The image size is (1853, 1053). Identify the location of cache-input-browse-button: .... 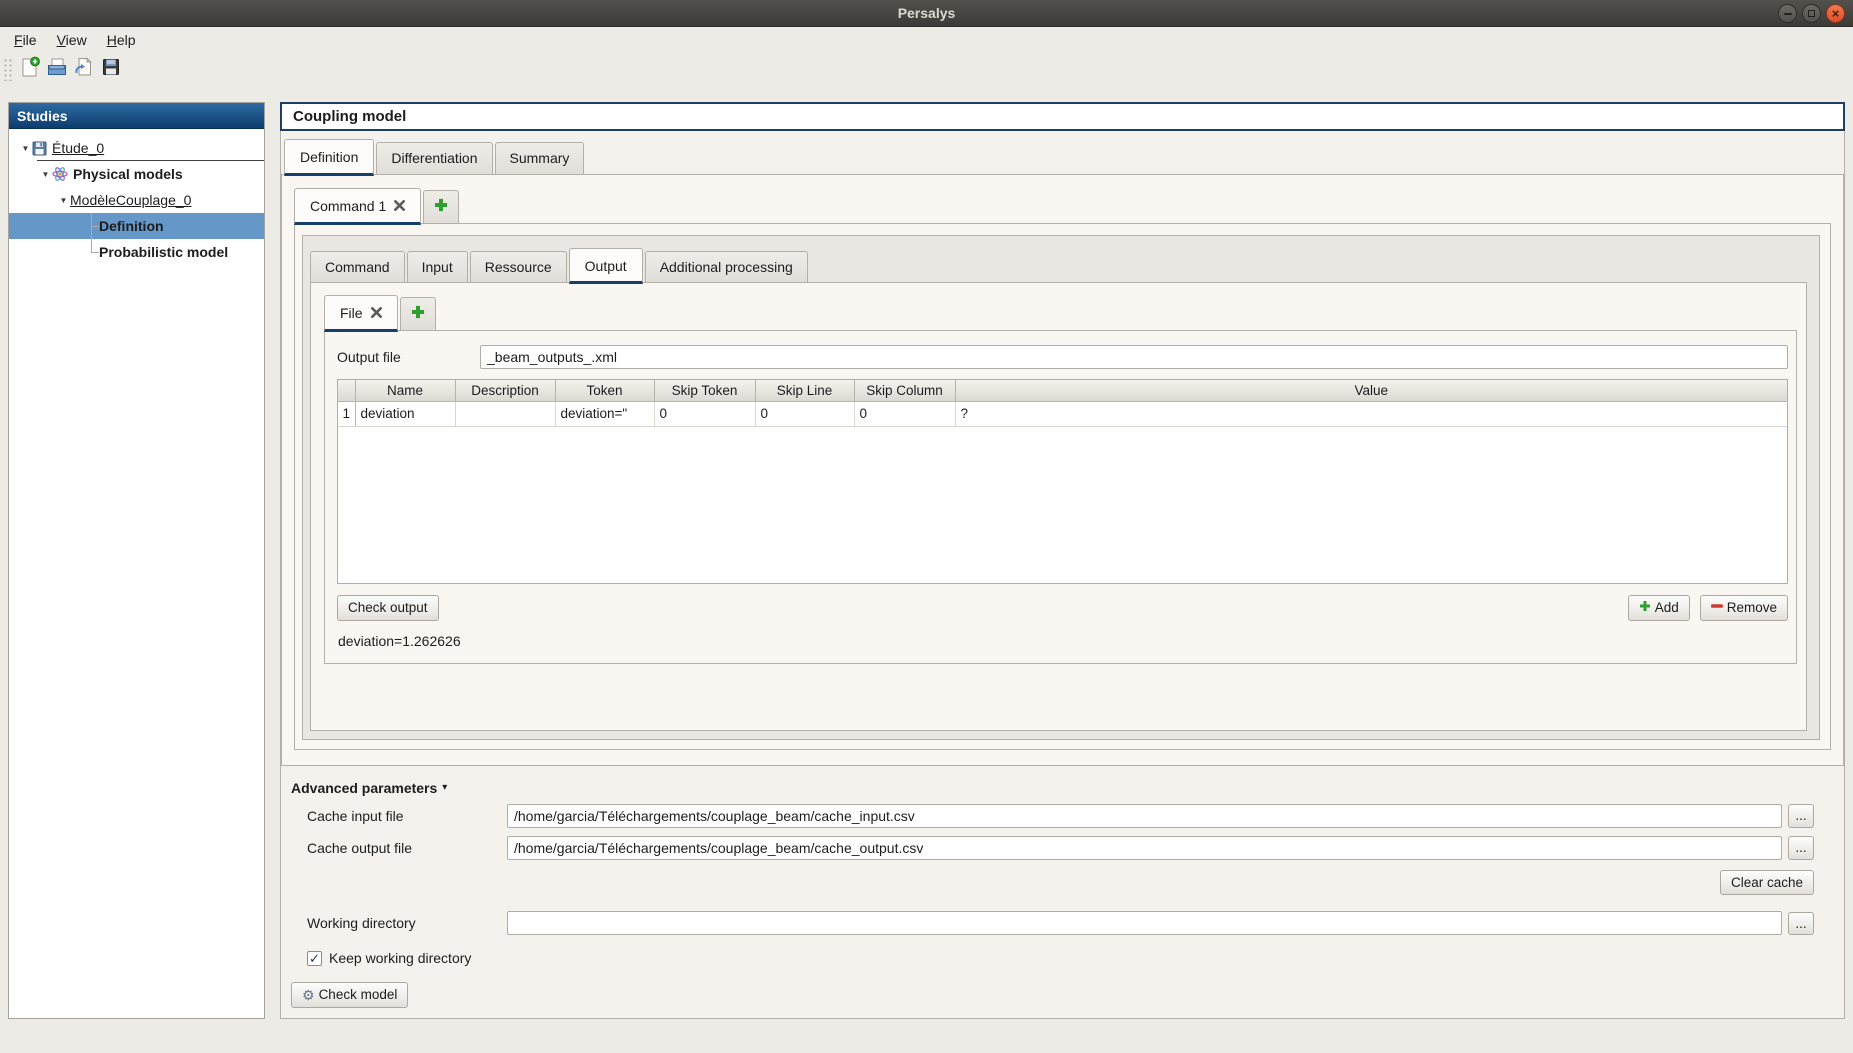
(1801, 816).